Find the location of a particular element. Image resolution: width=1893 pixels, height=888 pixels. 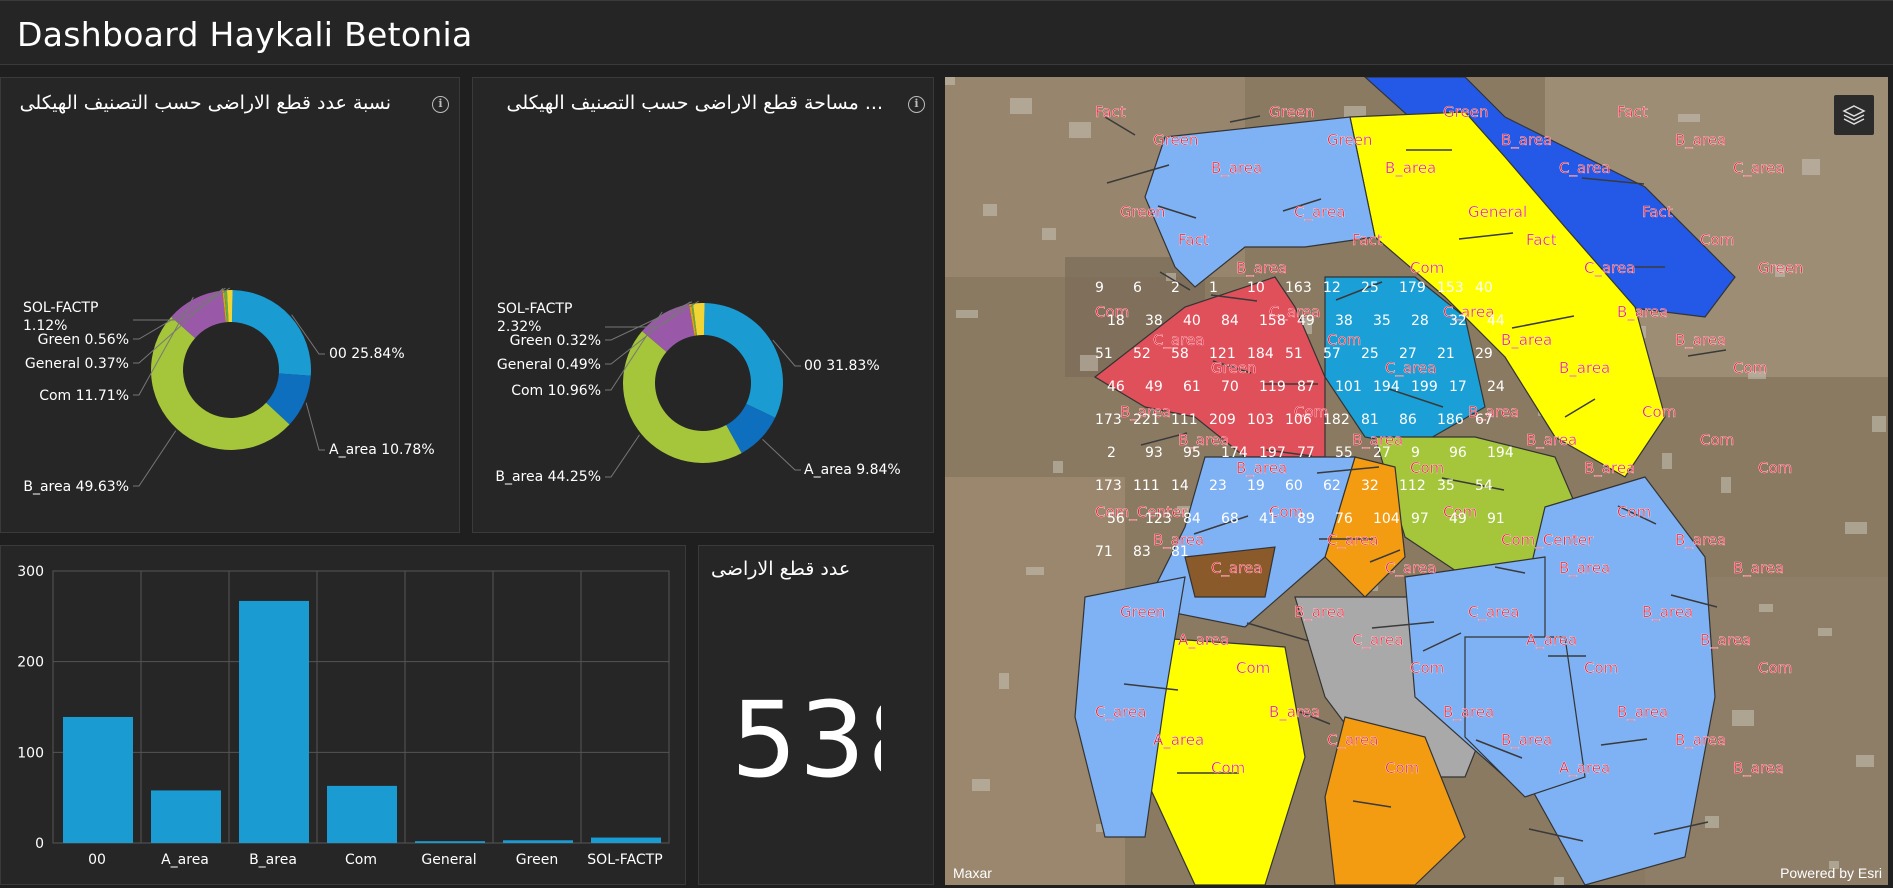

map-parcel-number: 54 is located at coordinates (1484, 486).